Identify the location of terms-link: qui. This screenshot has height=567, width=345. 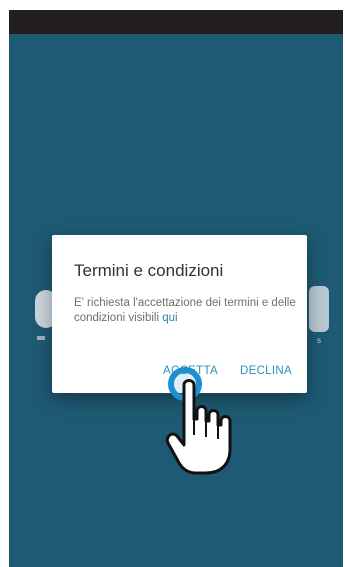
(169, 318).